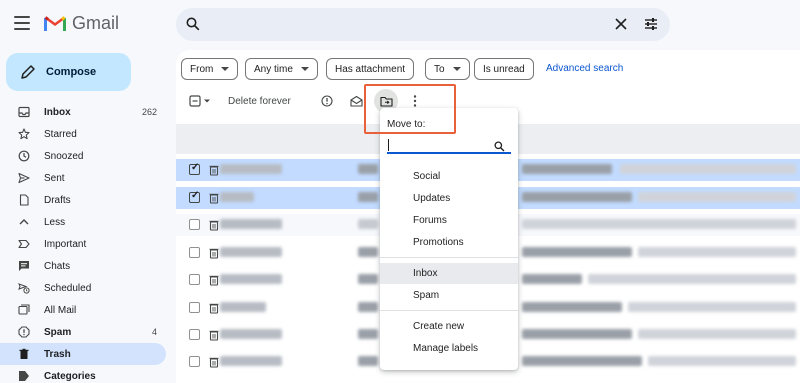 Image resolution: width=800 pixels, height=383 pixels. I want to click on filter-chip-from: From, so click(210, 69).